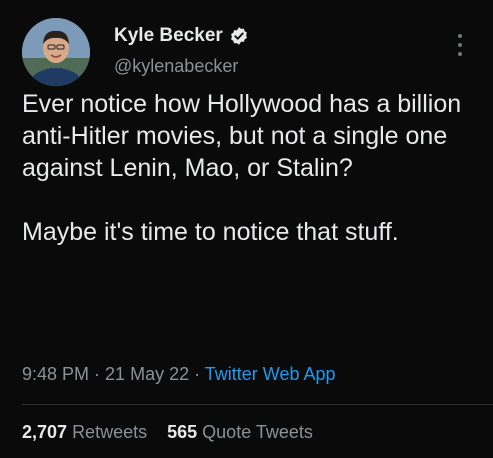  I want to click on tweet-meta: 9:48 PM · 21 May 22 · Twitter Web App, so click(179, 374).